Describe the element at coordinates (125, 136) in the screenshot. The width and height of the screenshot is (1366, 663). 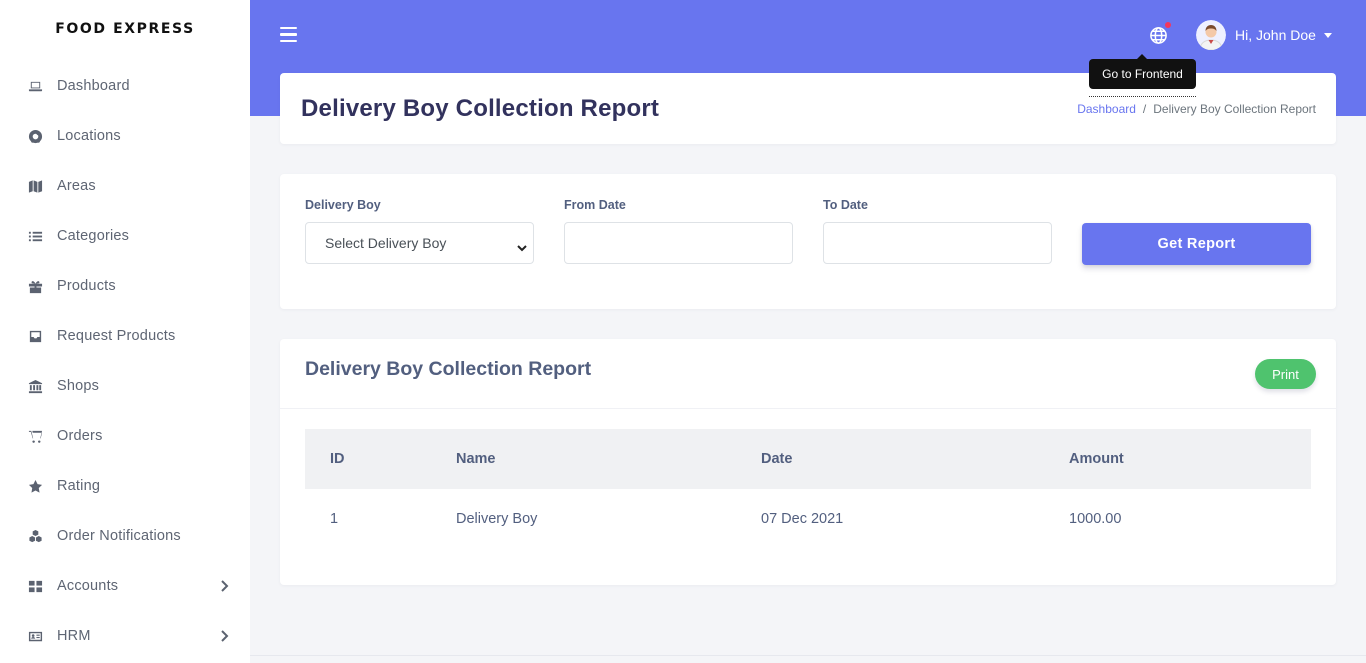
I see `sidebar-item-locations: Locations` at that location.